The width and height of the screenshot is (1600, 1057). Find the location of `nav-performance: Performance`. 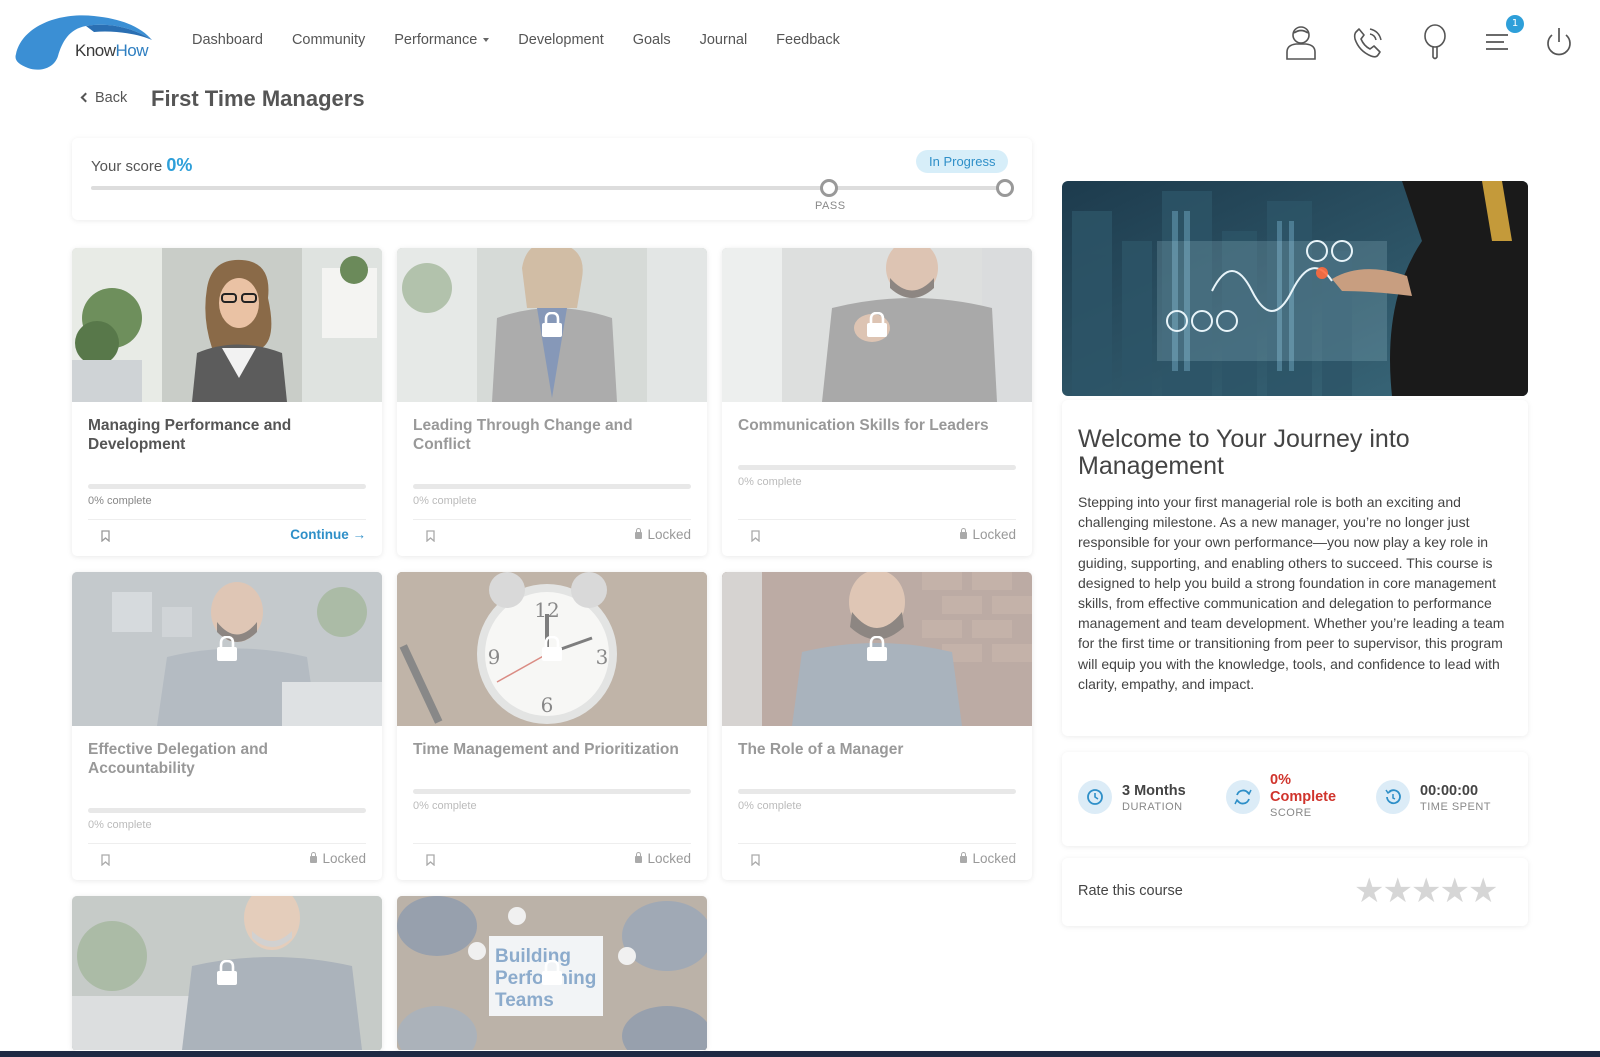

nav-performance: Performance is located at coordinates (442, 40).